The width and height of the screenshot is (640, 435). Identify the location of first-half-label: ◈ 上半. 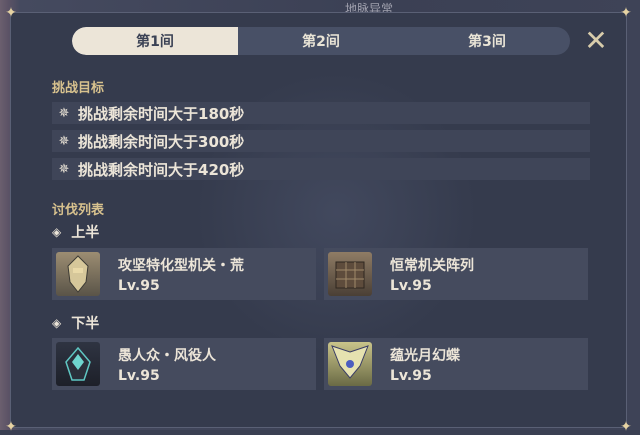
(75, 232).